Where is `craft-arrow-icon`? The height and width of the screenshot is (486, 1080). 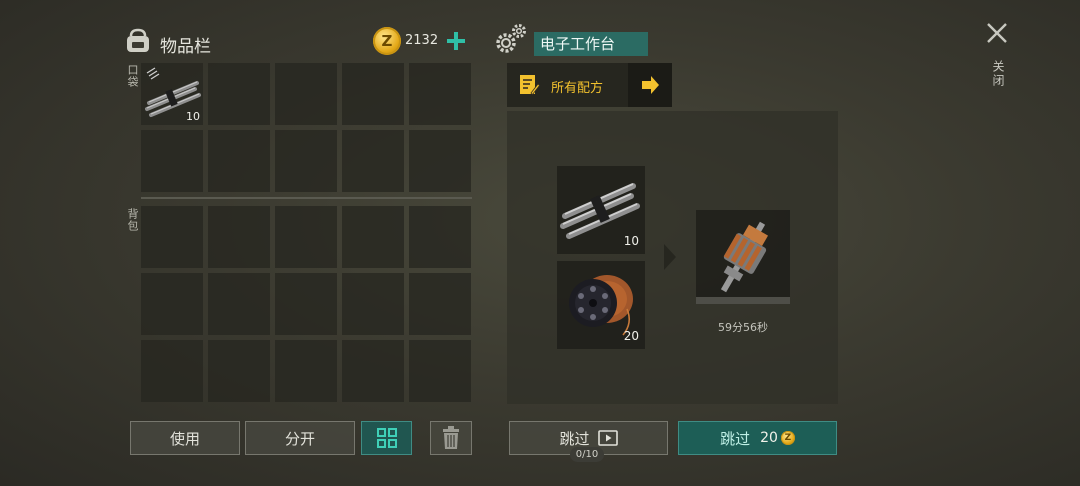
craft-arrow-icon is located at coordinates (670, 259).